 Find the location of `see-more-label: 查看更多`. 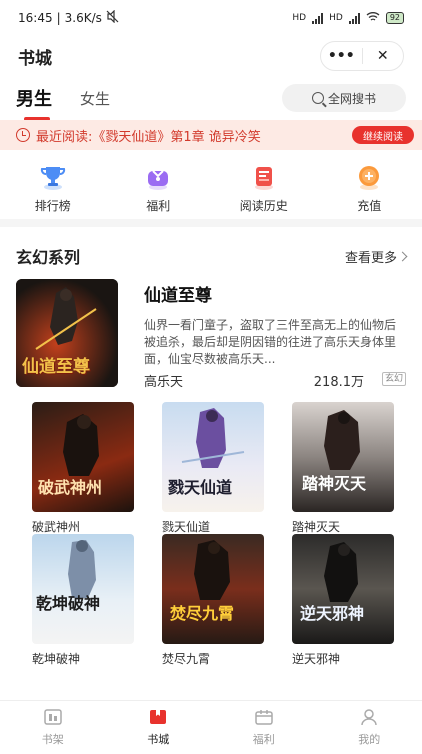

see-more-label: 查看更多 is located at coordinates (370, 258).